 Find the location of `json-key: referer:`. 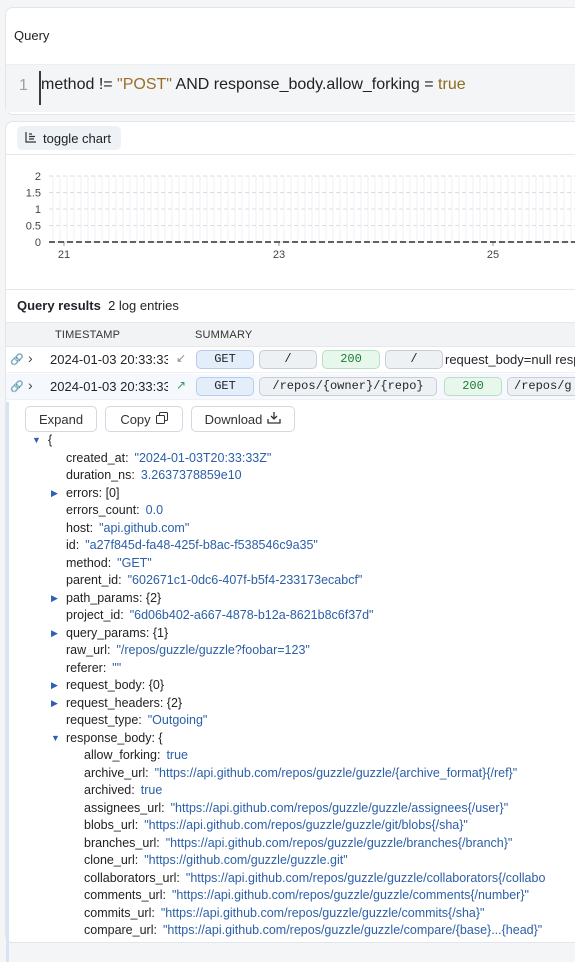

json-key: referer: is located at coordinates (86, 667).